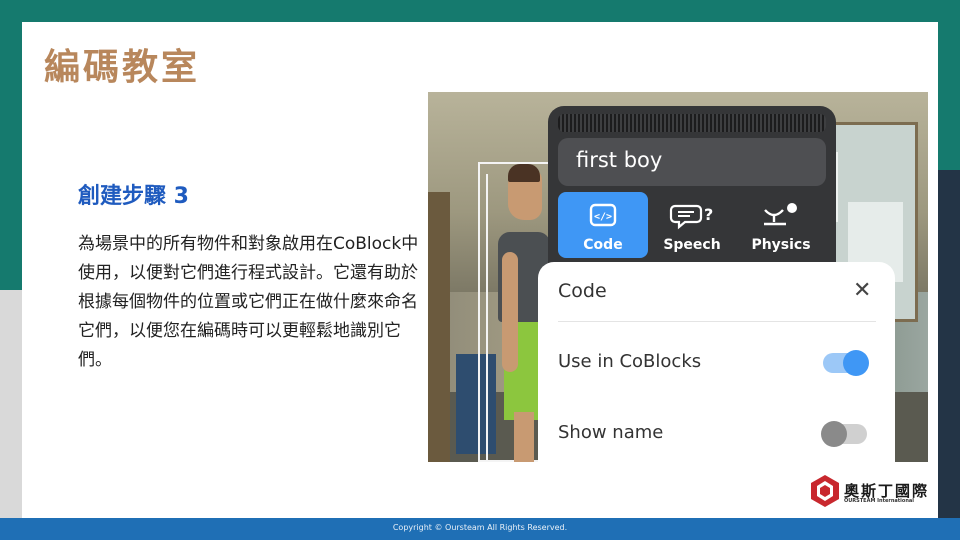  Describe the element at coordinates (691, 217) in the screenshot. I see `speech-bubble-icon: ?` at that location.